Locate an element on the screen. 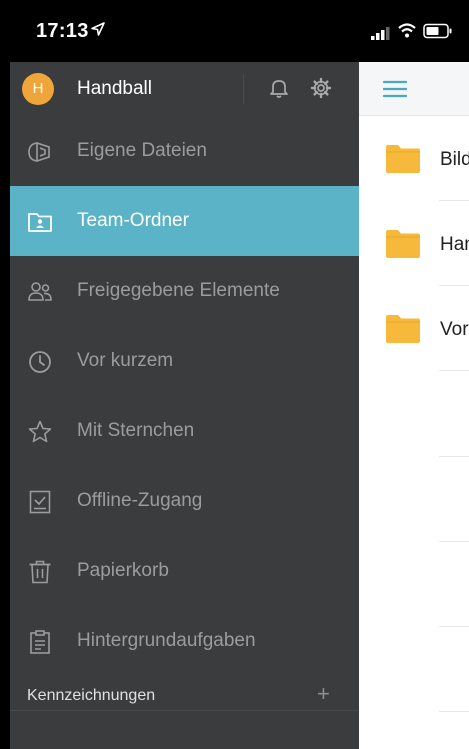 Image resolution: width=469 pixels, height=749 pixels. add-label-button: + is located at coordinates (323, 694).